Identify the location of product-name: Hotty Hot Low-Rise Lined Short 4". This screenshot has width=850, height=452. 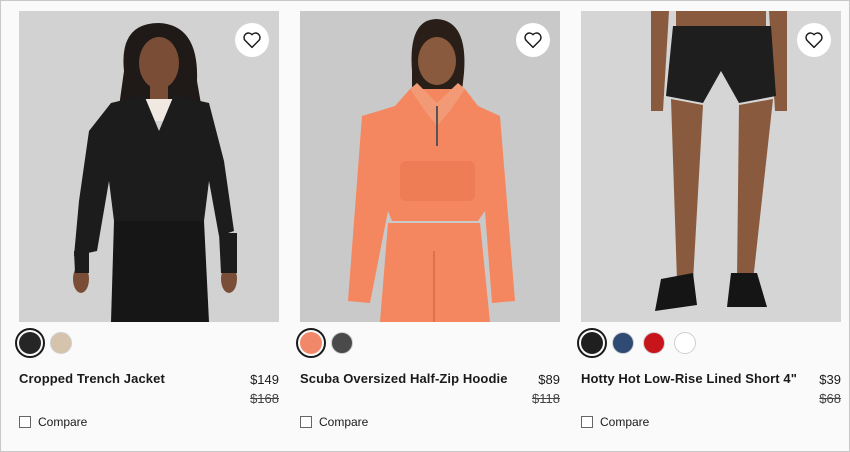
(689, 378).